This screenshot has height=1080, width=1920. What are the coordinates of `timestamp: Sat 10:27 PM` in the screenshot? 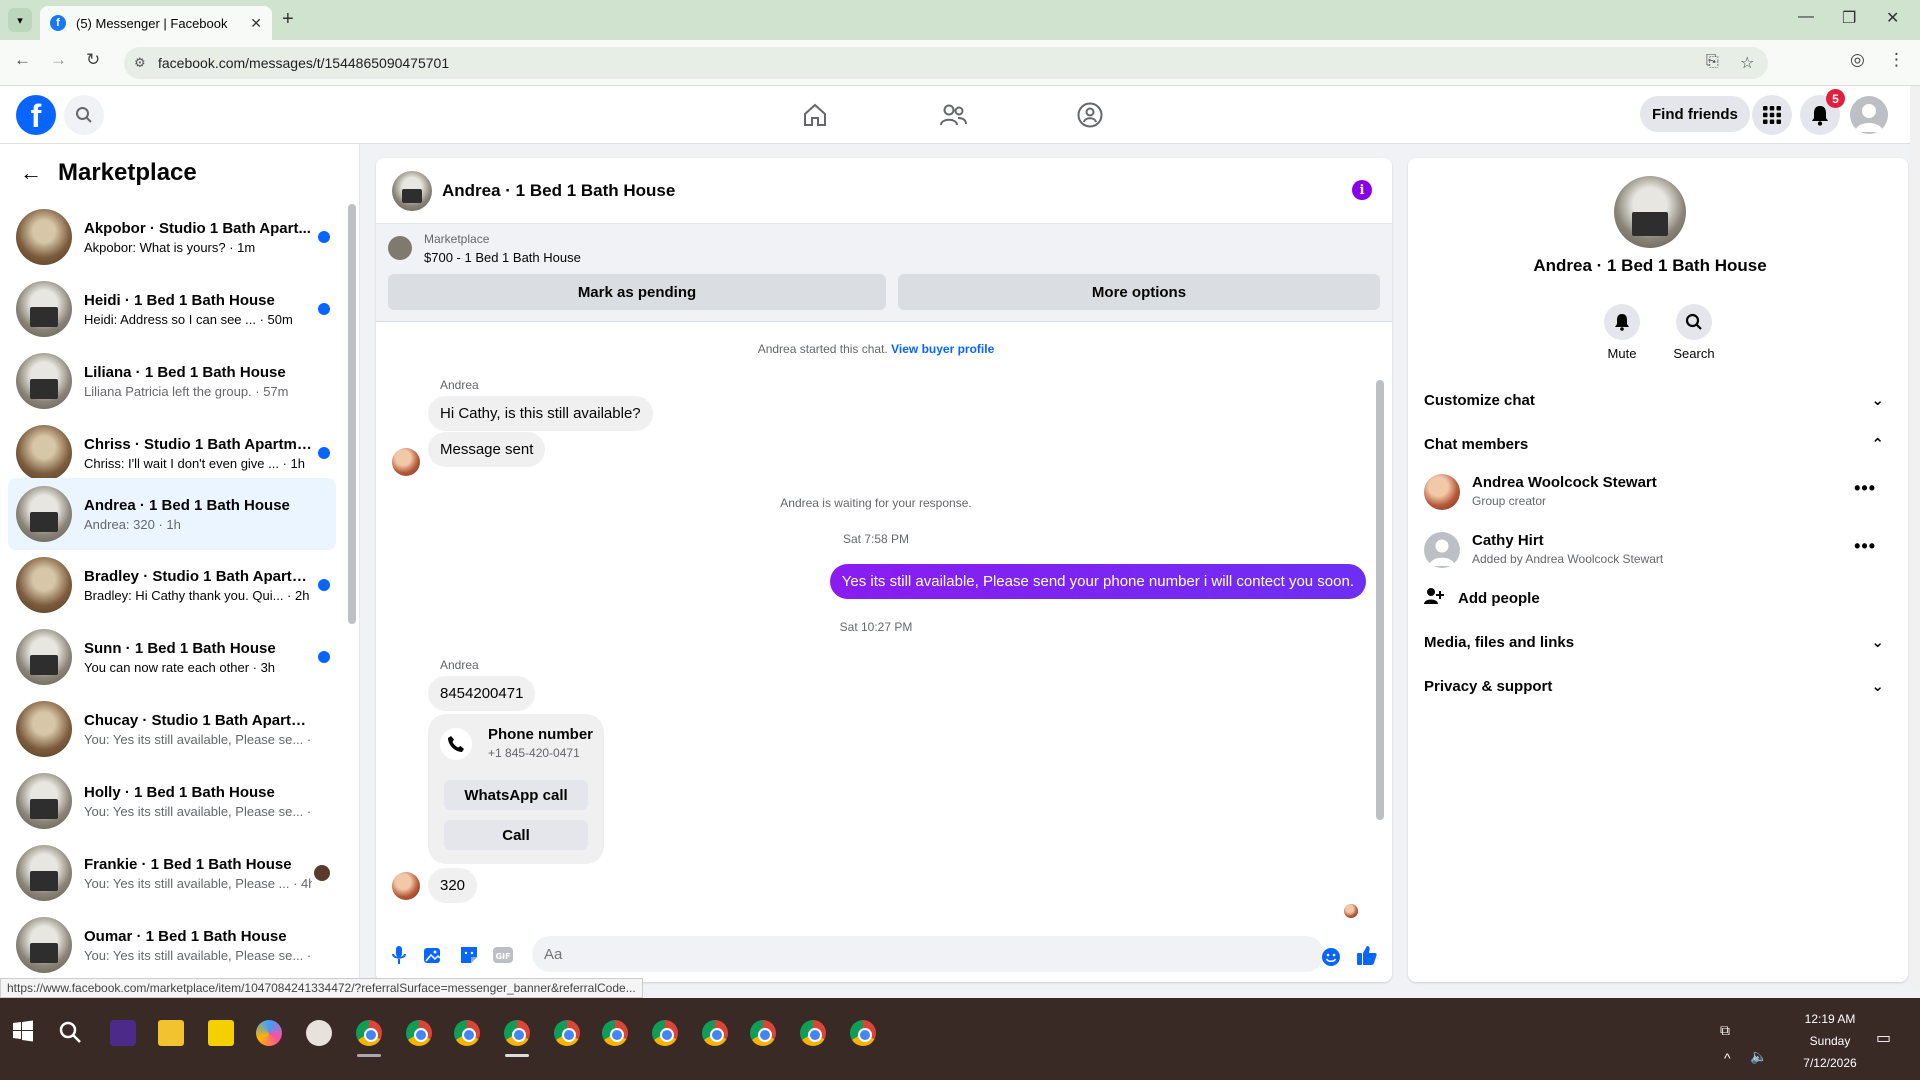 It's located at (876, 627).